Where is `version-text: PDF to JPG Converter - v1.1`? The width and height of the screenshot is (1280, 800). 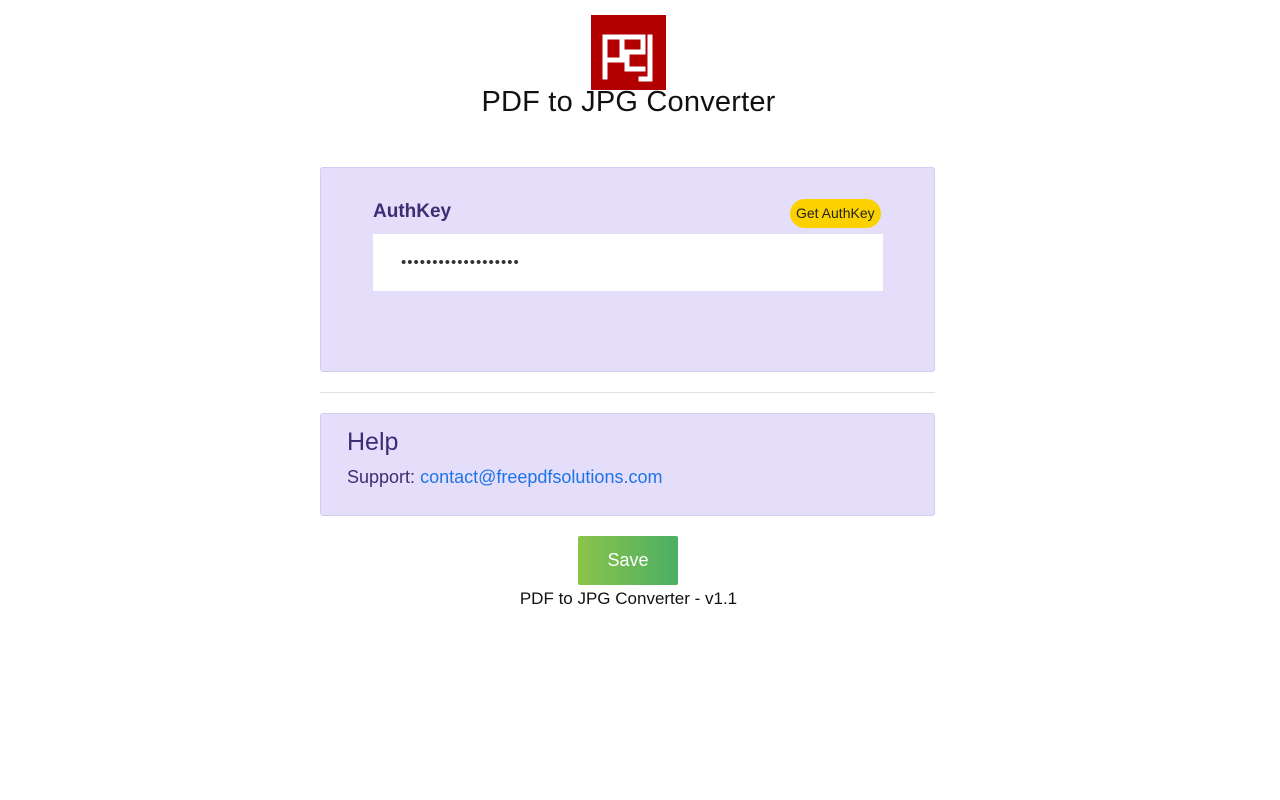 version-text: PDF to JPG Converter - v1.1 is located at coordinates (628, 598).